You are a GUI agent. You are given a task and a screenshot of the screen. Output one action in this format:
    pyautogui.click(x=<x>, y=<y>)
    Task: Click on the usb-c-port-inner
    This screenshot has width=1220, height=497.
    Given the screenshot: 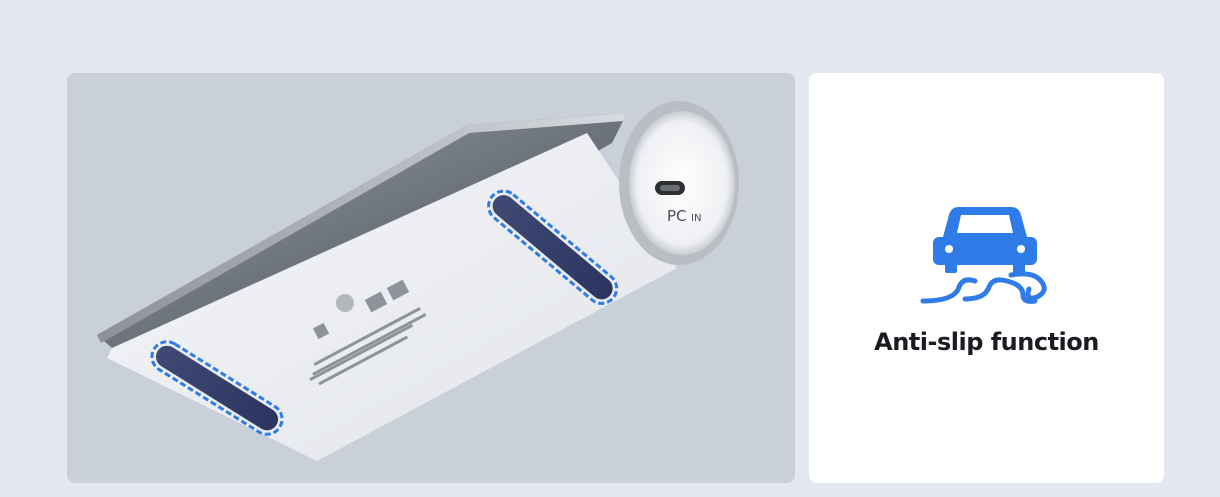 What is the action you would take?
    pyautogui.click(x=670, y=188)
    